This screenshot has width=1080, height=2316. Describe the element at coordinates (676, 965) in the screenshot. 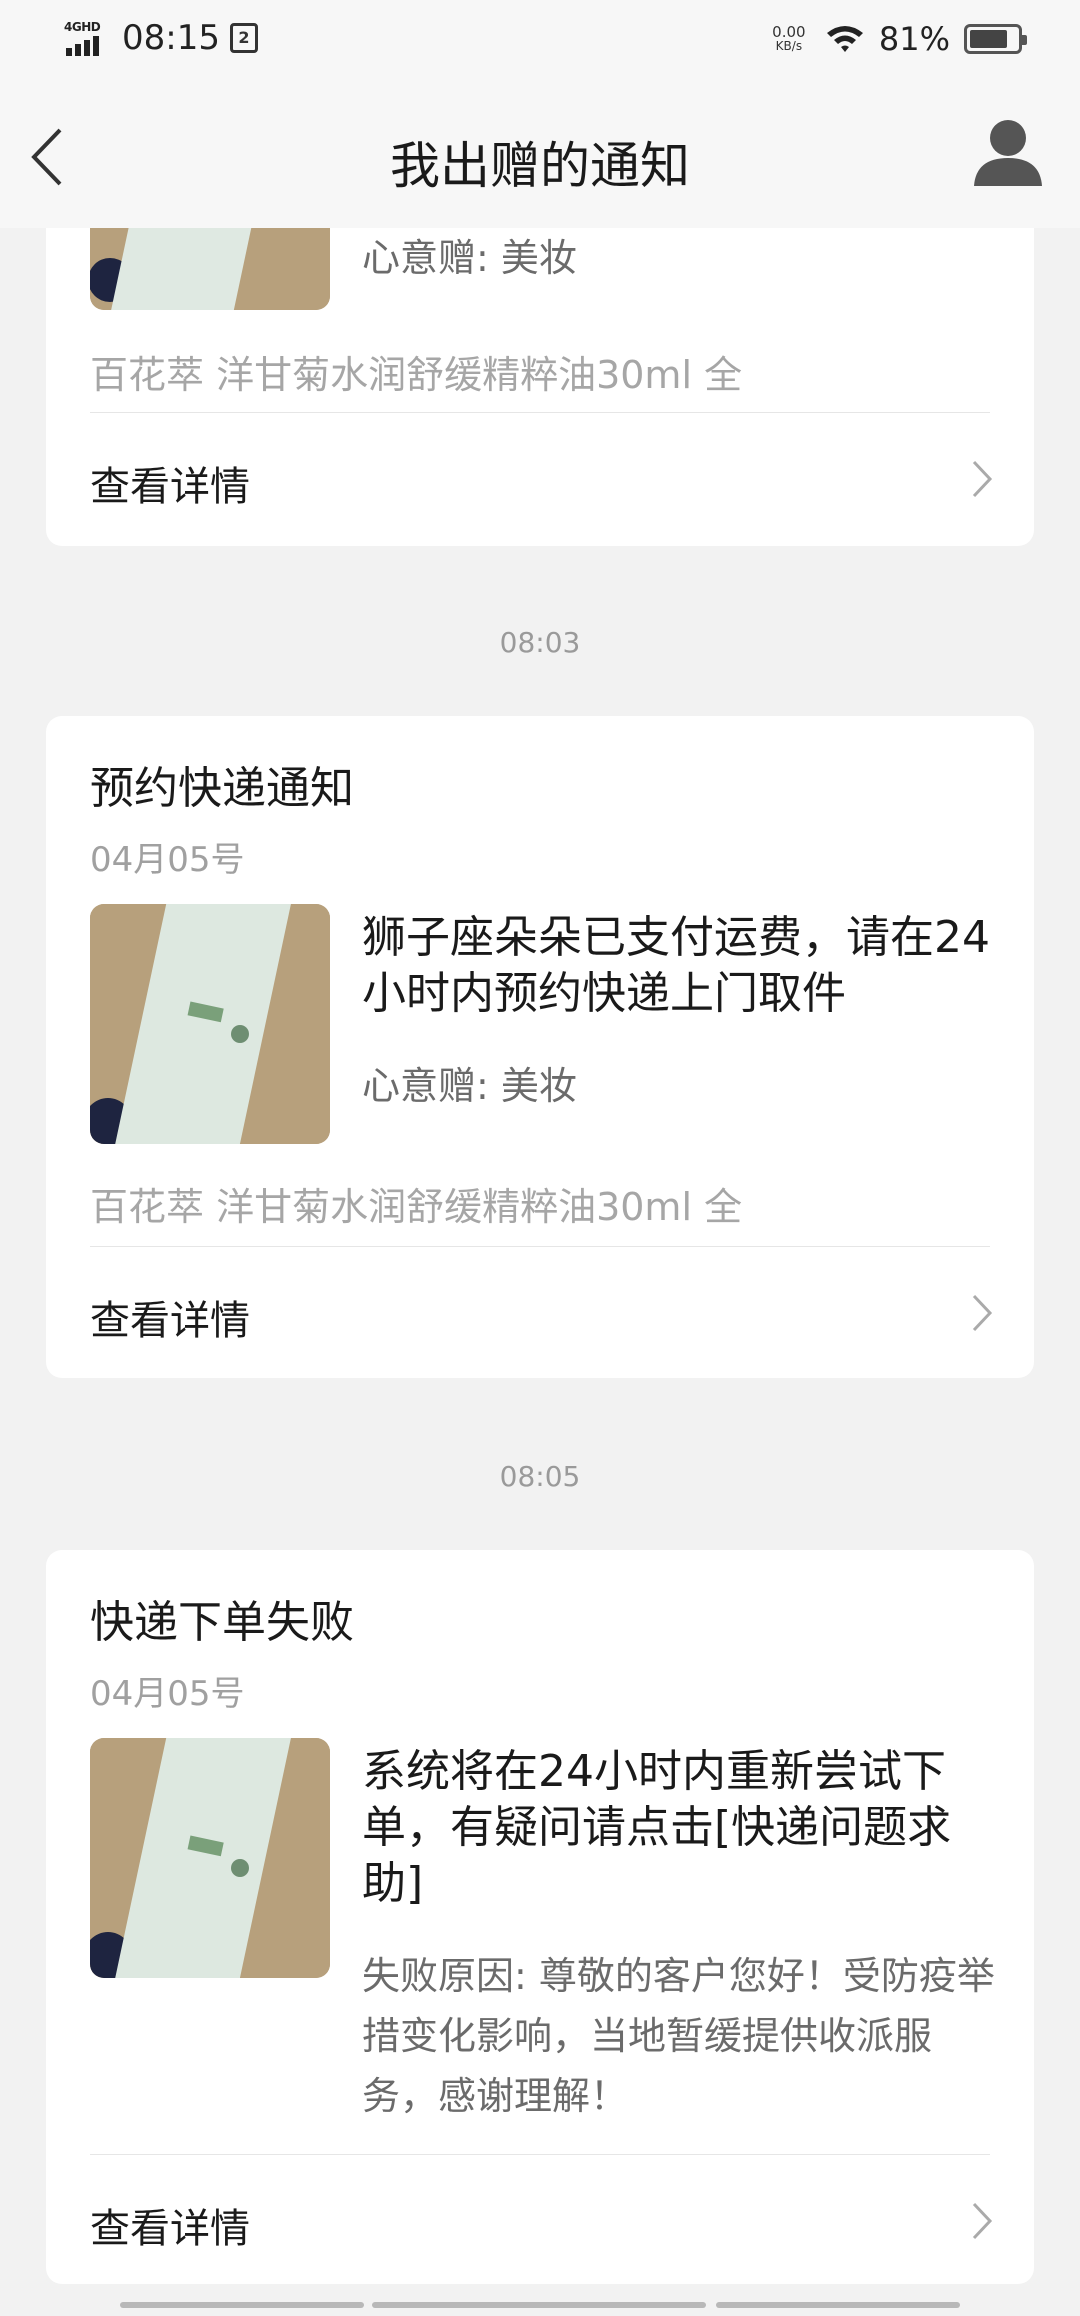

I see `notification-message: 狮子座朵朵已支付运费，请在24小时内预约快递上门取件` at that location.